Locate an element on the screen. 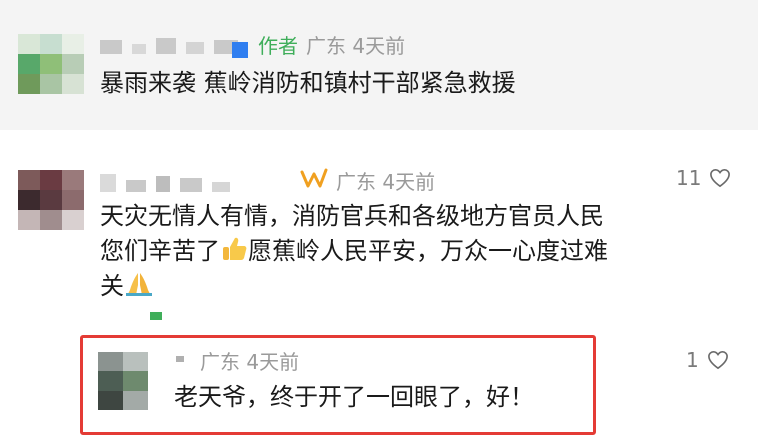 This screenshot has height=448, width=758. like-count: 1 is located at coordinates (692, 360).